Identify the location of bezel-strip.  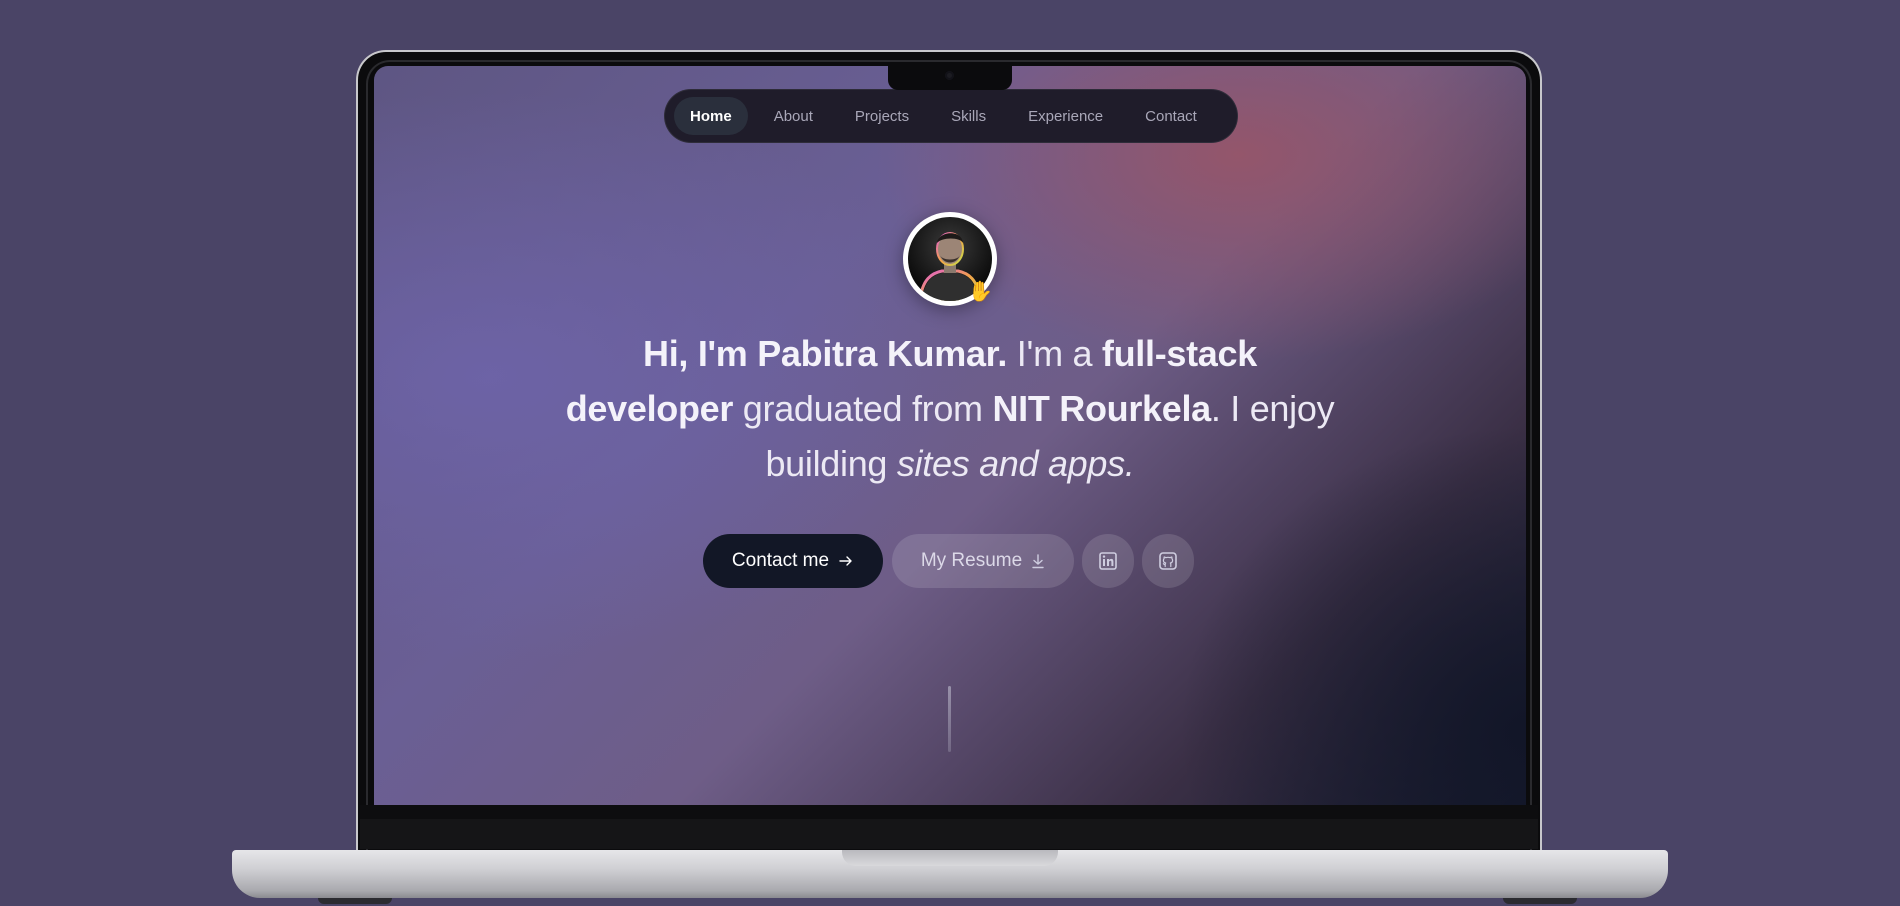
(949, 834).